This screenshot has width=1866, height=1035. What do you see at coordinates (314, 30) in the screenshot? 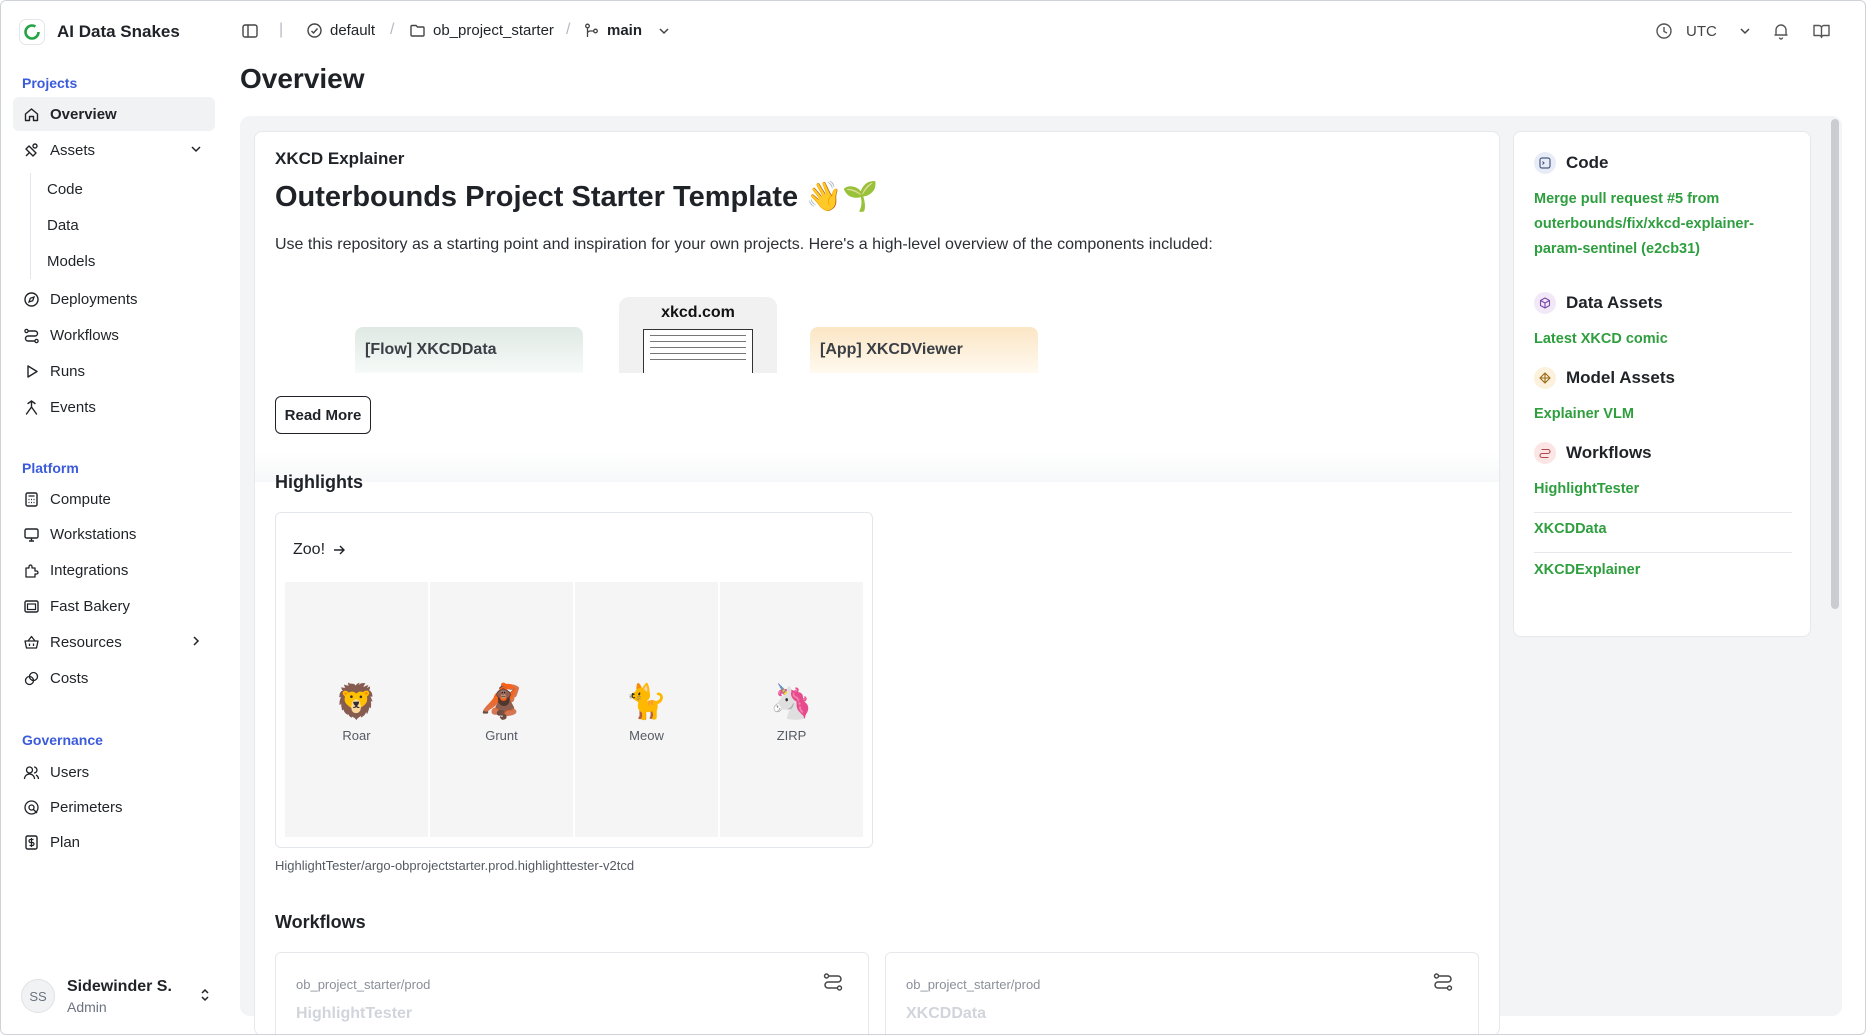
I see `workspace-icon` at bounding box center [314, 30].